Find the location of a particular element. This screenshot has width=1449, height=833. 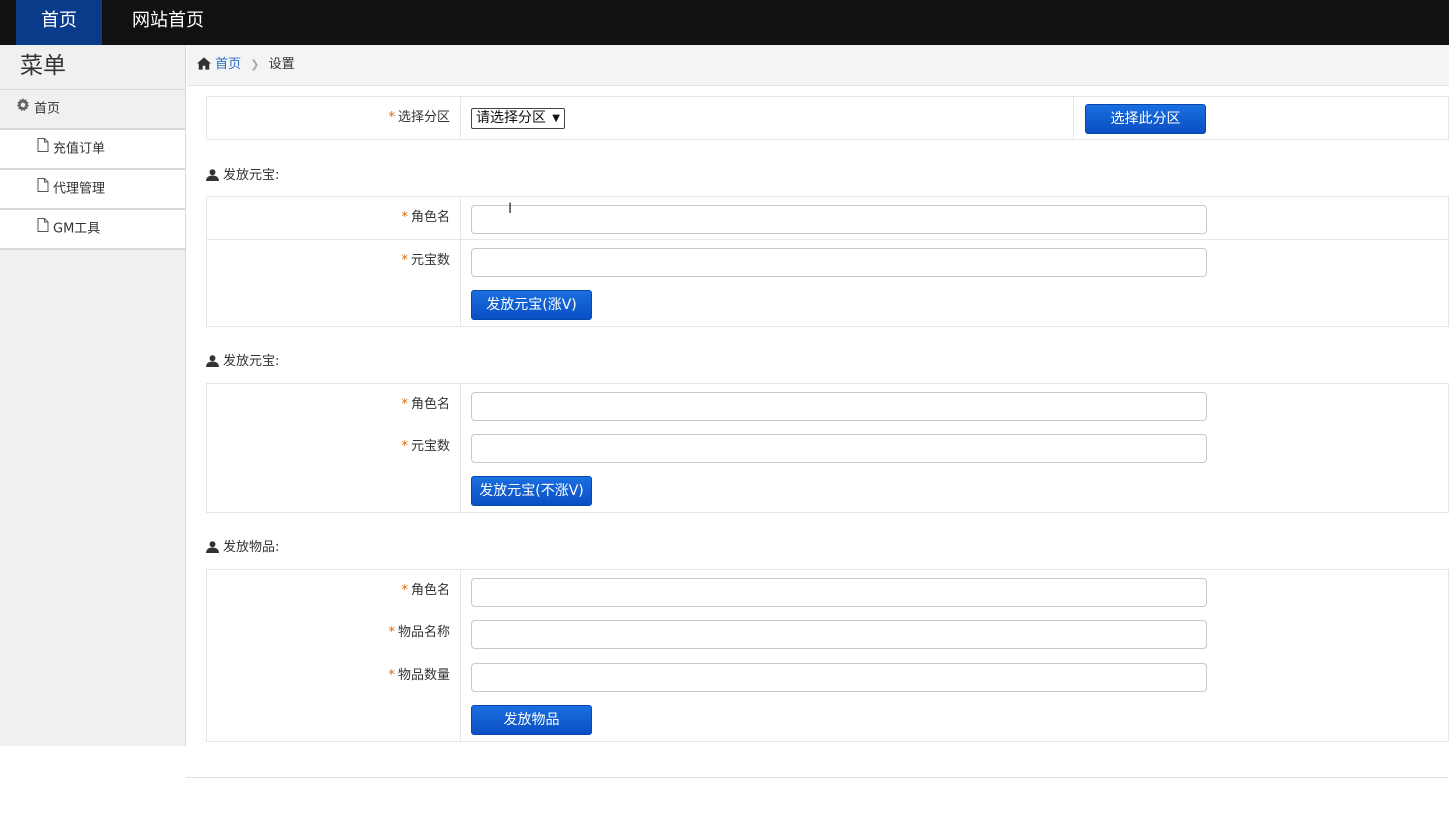

breadcrumb-home-link: 首页 is located at coordinates (228, 64).